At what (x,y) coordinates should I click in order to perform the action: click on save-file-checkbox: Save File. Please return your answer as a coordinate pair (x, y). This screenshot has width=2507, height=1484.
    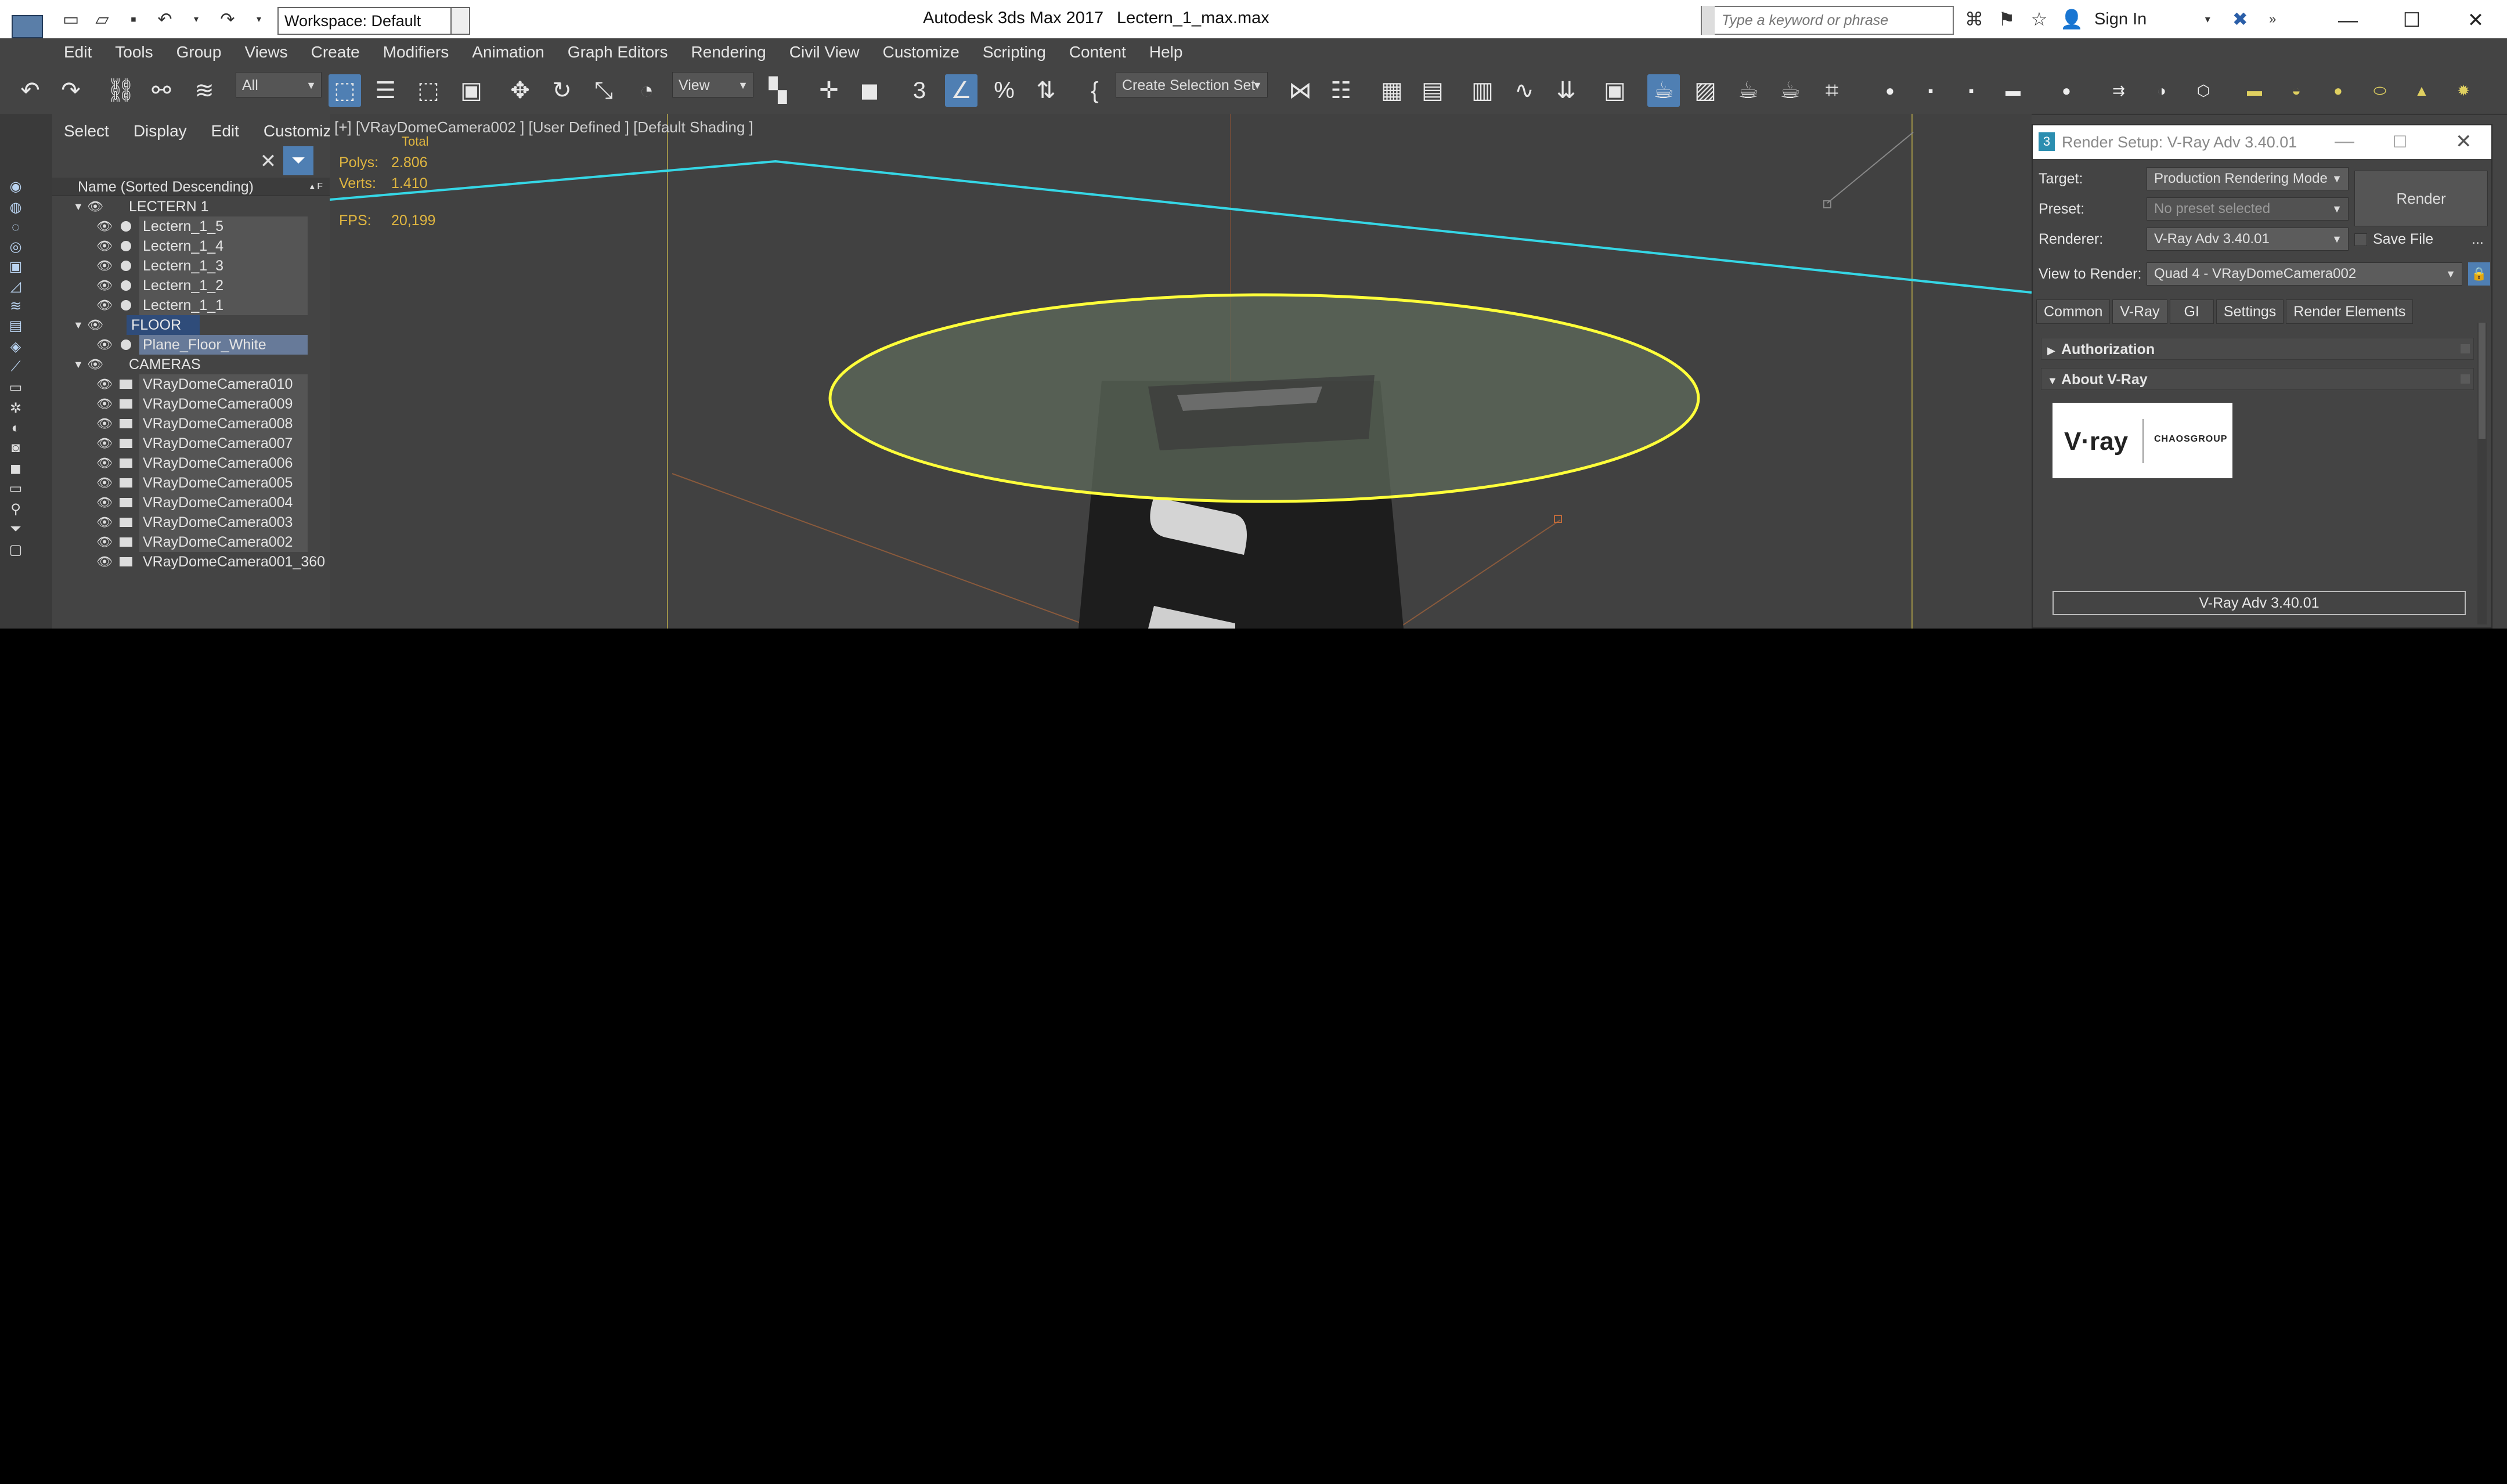
    Looking at the image, I should click on (2394, 239).